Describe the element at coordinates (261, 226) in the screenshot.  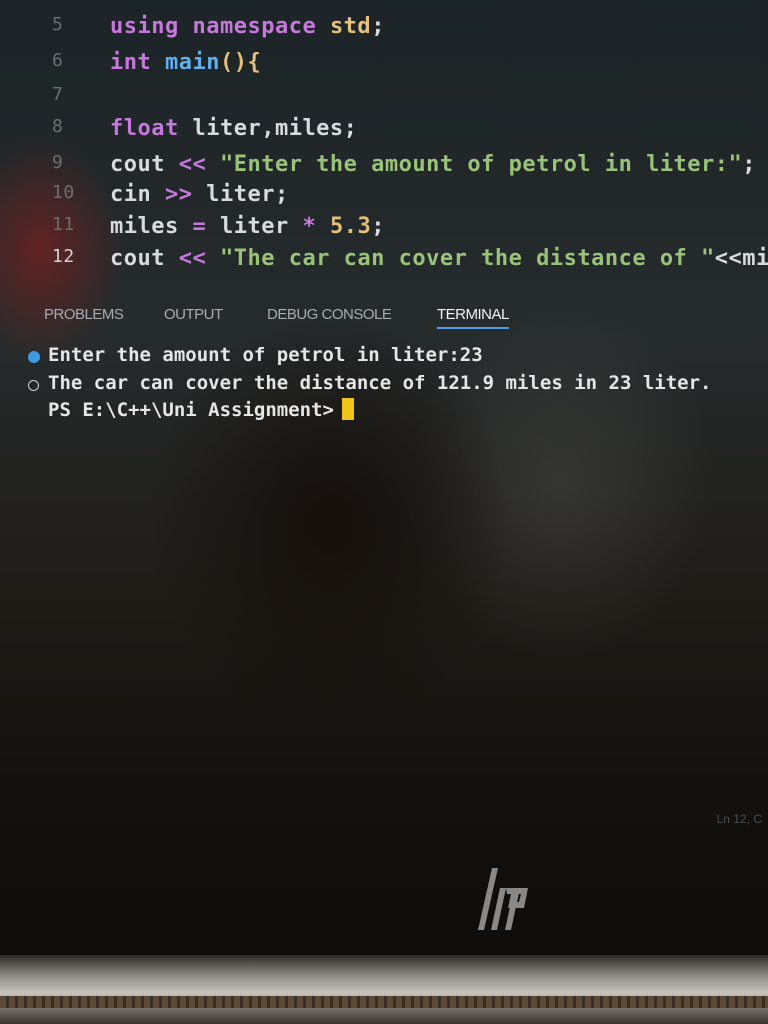
I see `code-token: liter` at that location.